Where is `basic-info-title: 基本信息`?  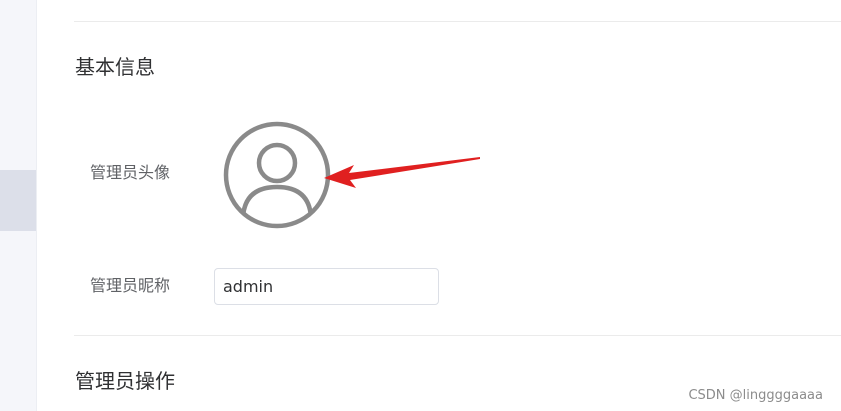 basic-info-title: 基本信息 is located at coordinates (115, 67).